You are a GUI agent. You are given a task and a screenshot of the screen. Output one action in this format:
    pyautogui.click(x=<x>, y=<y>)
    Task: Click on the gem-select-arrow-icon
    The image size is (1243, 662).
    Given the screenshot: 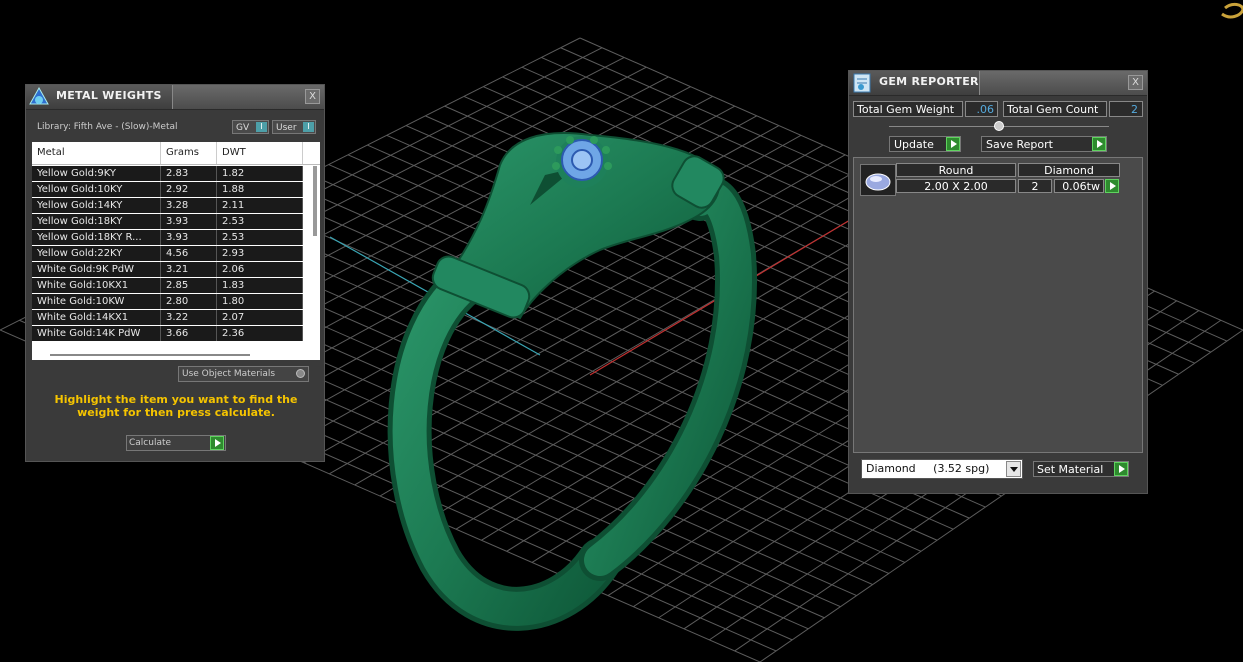 What is the action you would take?
    pyautogui.click(x=1112, y=186)
    